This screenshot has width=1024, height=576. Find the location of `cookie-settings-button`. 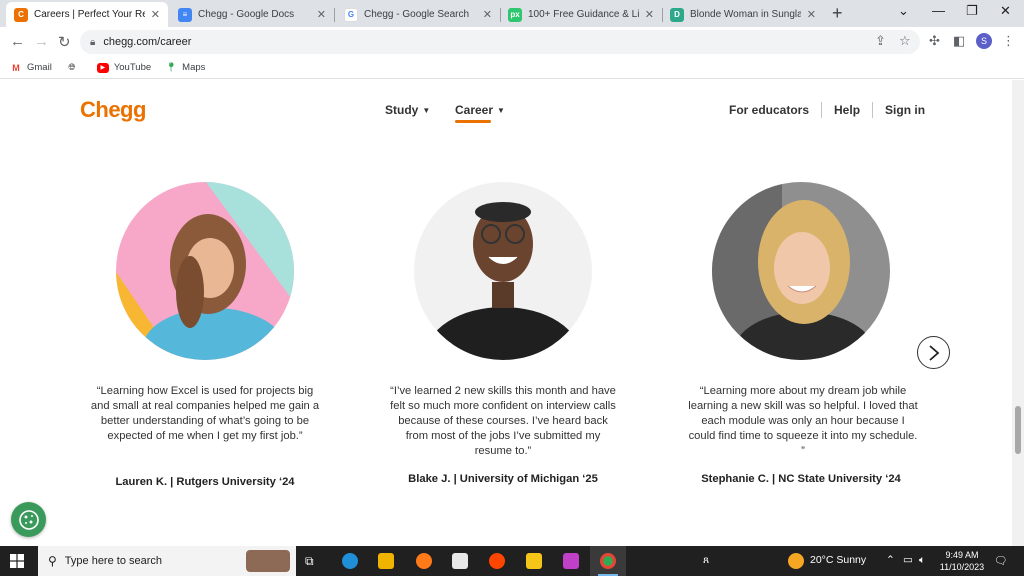

cookie-settings-button is located at coordinates (28, 519).